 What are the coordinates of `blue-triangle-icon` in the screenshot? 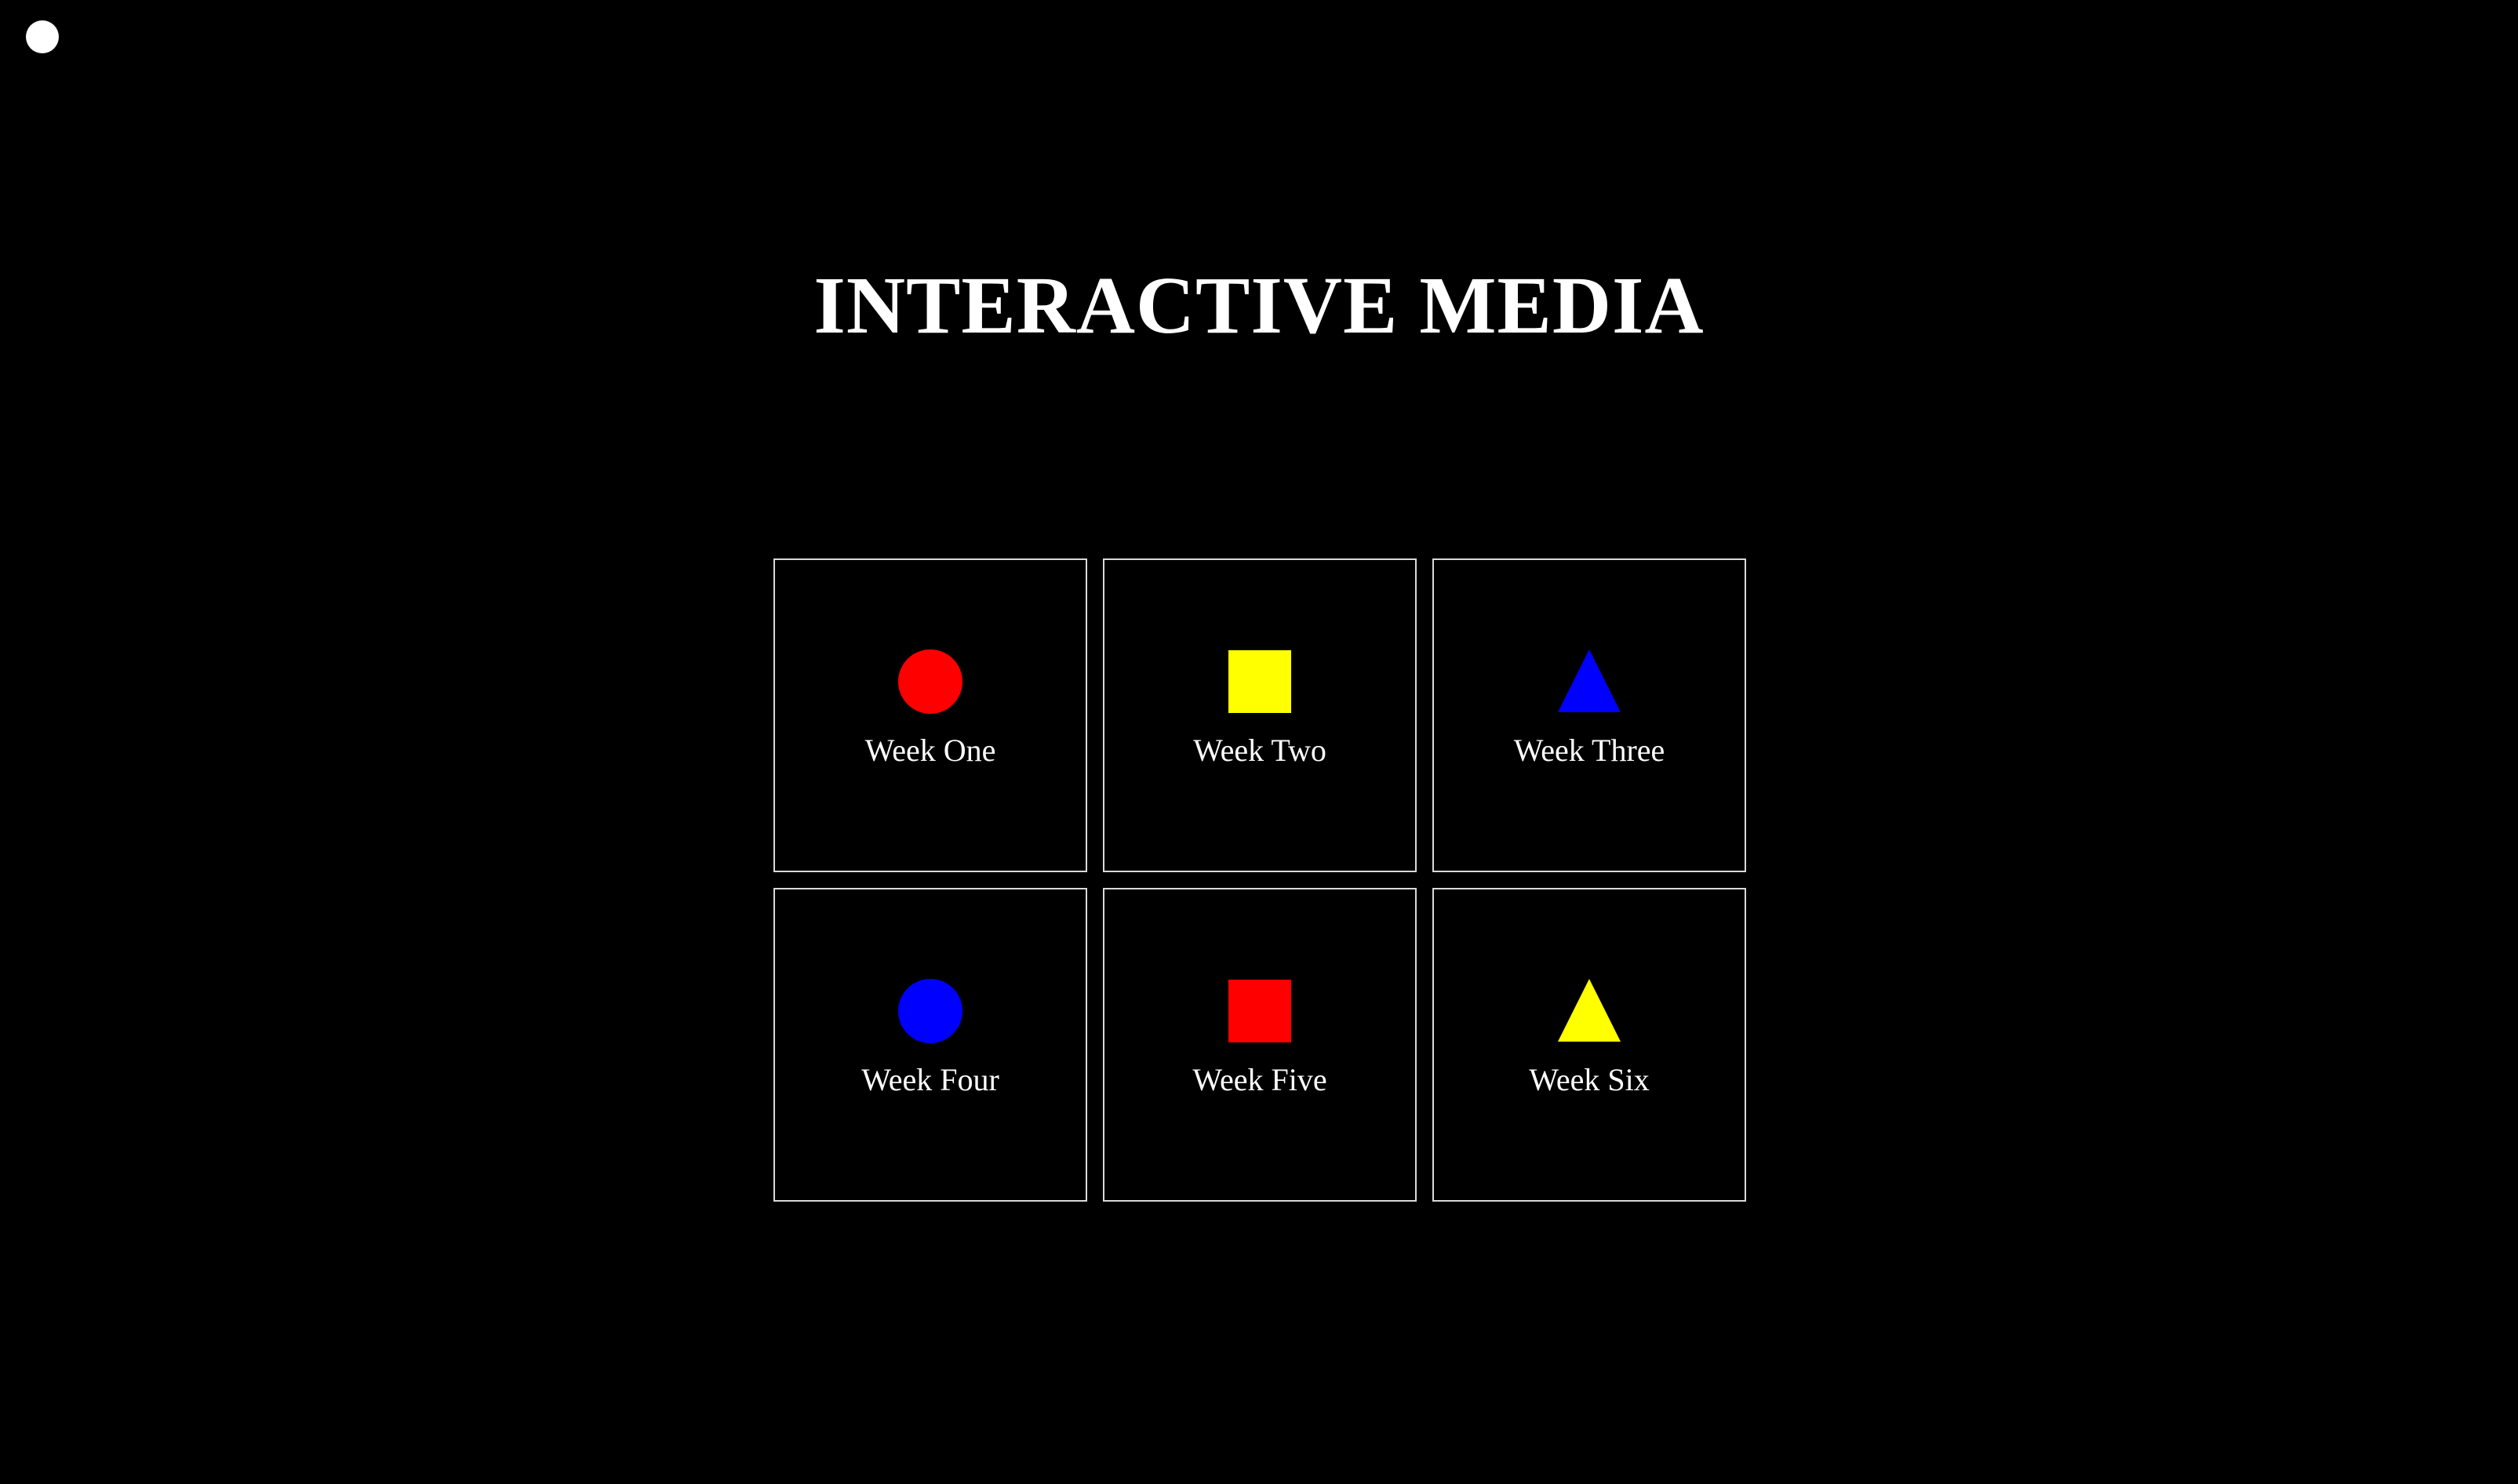 It's located at (1589, 681).